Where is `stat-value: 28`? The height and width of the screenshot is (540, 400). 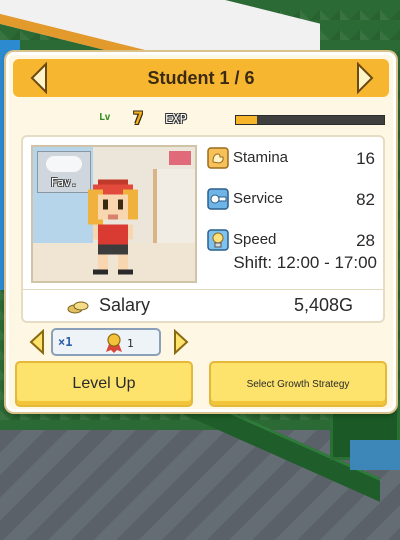 stat-value: 28 is located at coordinates (365, 240).